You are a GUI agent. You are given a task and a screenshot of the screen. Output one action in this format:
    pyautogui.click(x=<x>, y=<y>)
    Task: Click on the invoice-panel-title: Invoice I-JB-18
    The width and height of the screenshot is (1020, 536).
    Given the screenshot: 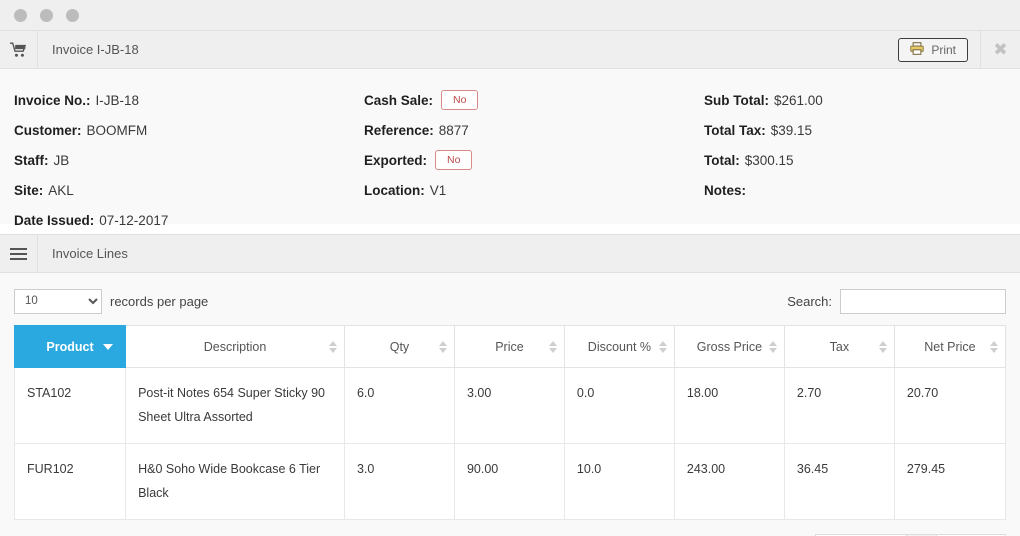 What is the action you would take?
    pyautogui.click(x=95, y=49)
    